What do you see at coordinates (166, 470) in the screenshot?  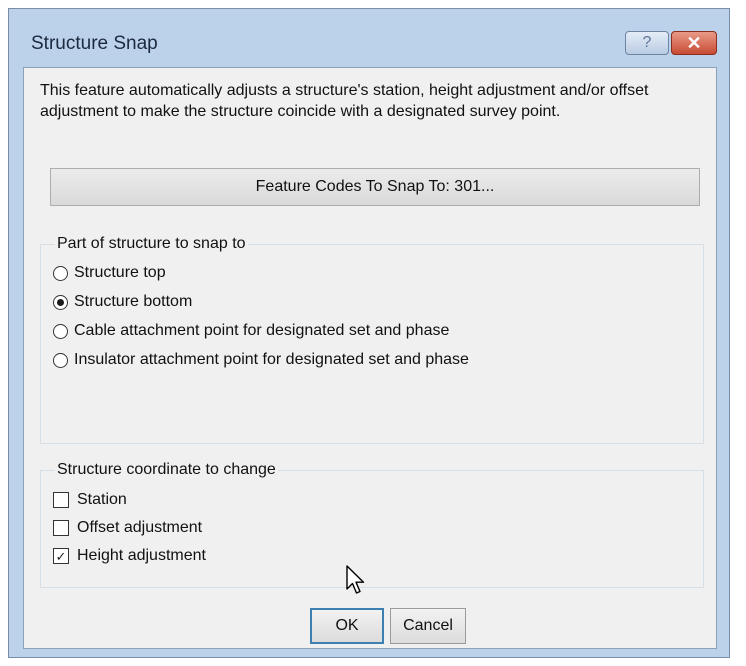 I see `coord-group-legend: Structure coordinate to change` at bounding box center [166, 470].